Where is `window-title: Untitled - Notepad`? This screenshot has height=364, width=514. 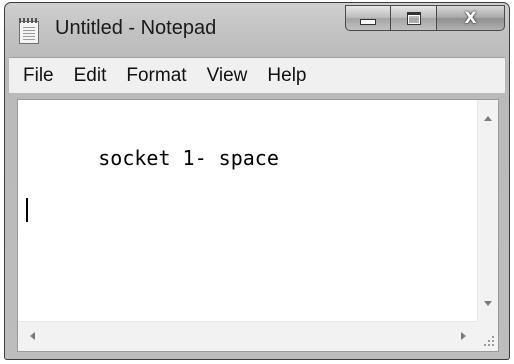 window-title: Untitled - Notepad is located at coordinates (136, 28).